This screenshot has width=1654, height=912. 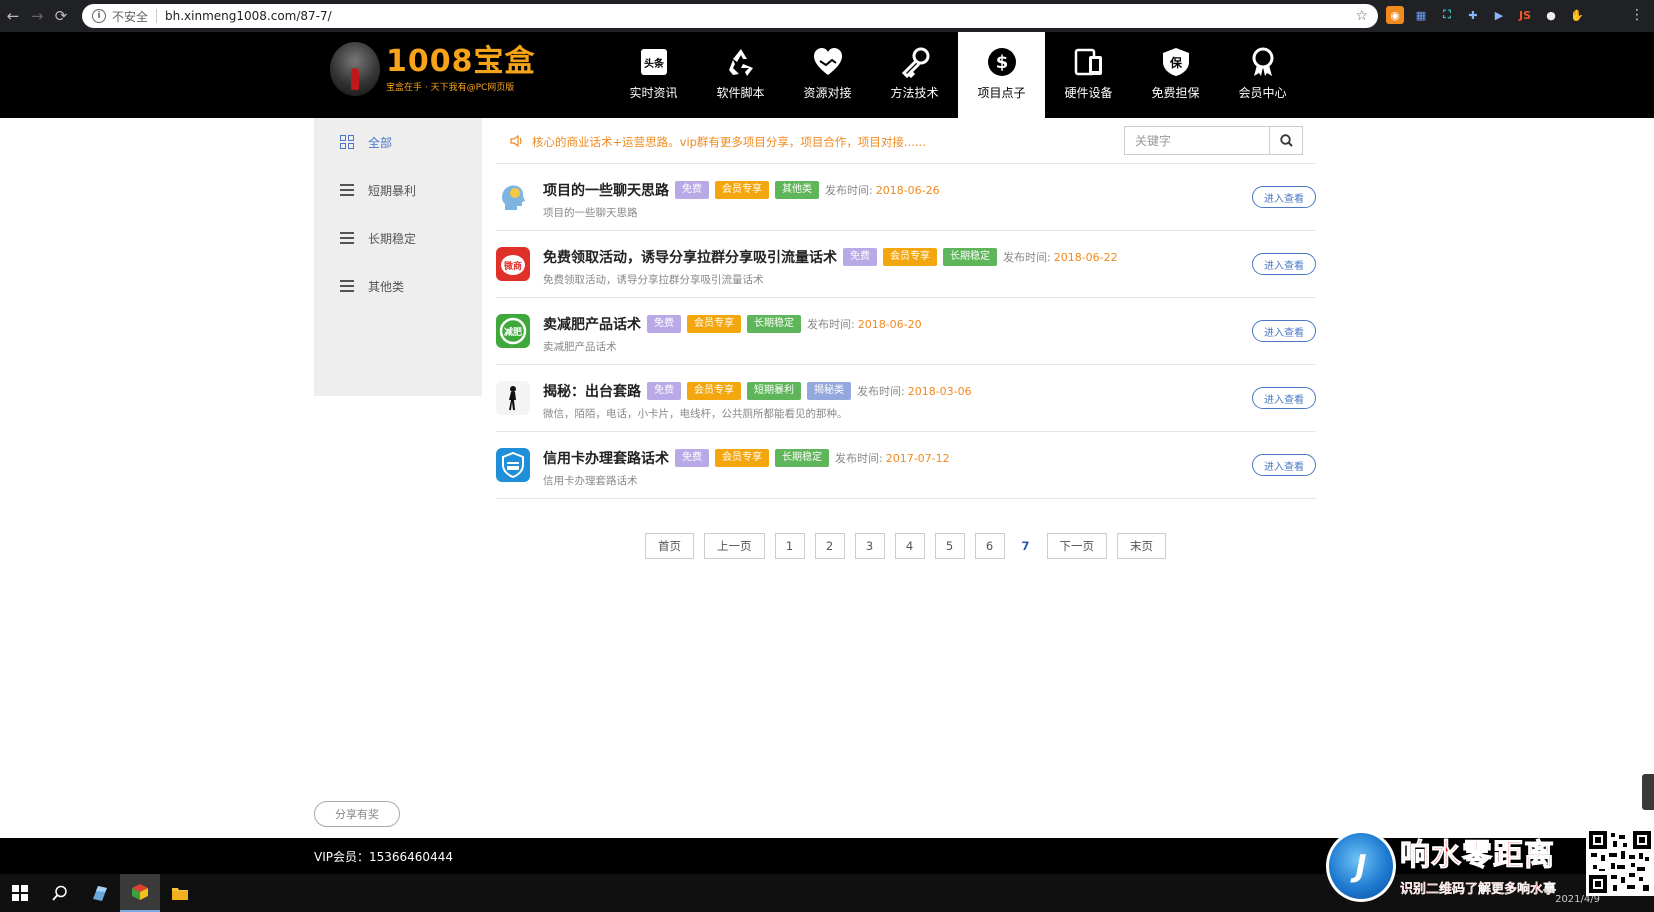 What do you see at coordinates (1025, 546) in the screenshot?
I see `current-page: 7` at bounding box center [1025, 546].